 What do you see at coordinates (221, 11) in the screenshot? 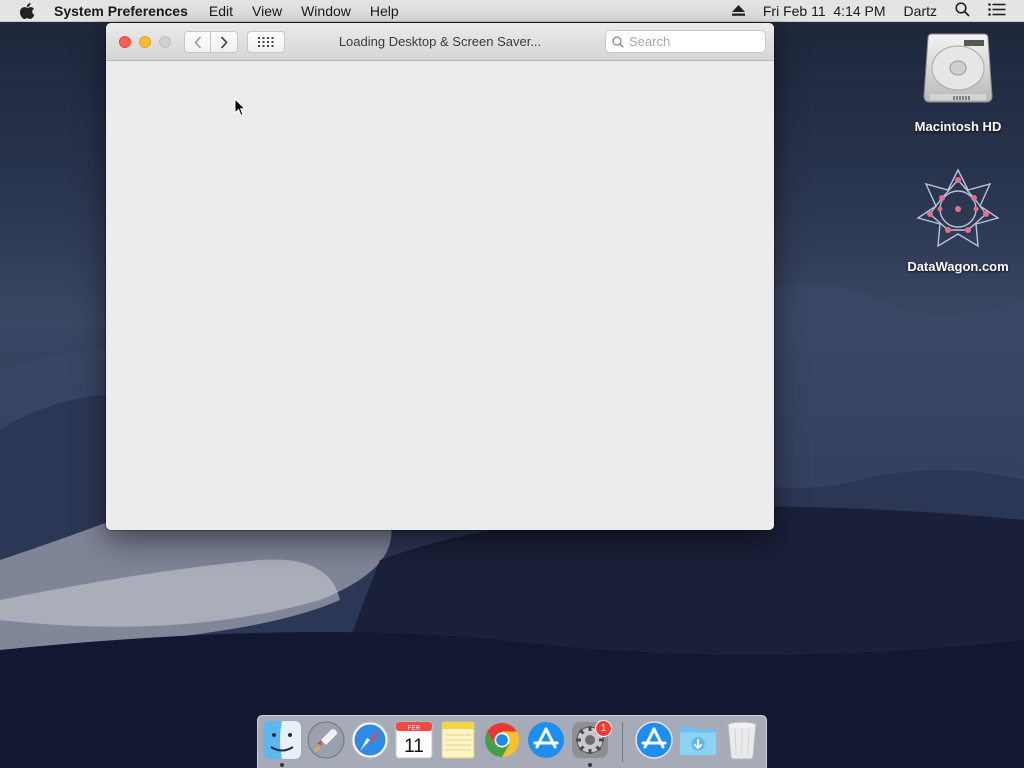
I see `menu-edit: Edit` at bounding box center [221, 11].